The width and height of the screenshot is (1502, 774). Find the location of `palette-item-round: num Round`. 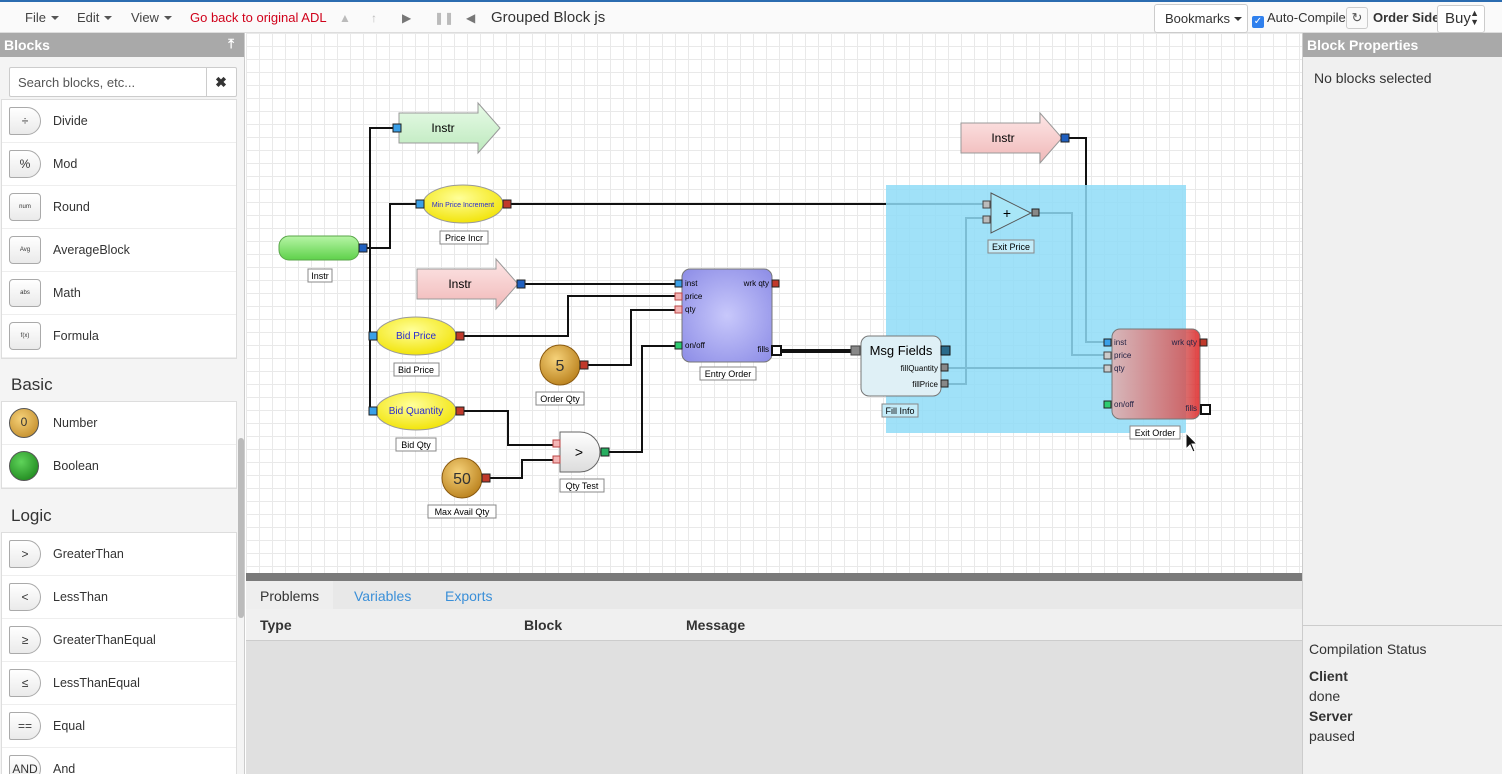

palette-item-round: num Round is located at coordinates (119, 207).